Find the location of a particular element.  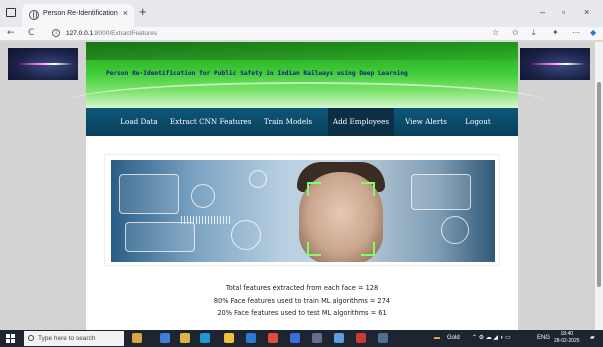

url-path: :8000/ExtractFeatures is located at coordinates (125, 33).